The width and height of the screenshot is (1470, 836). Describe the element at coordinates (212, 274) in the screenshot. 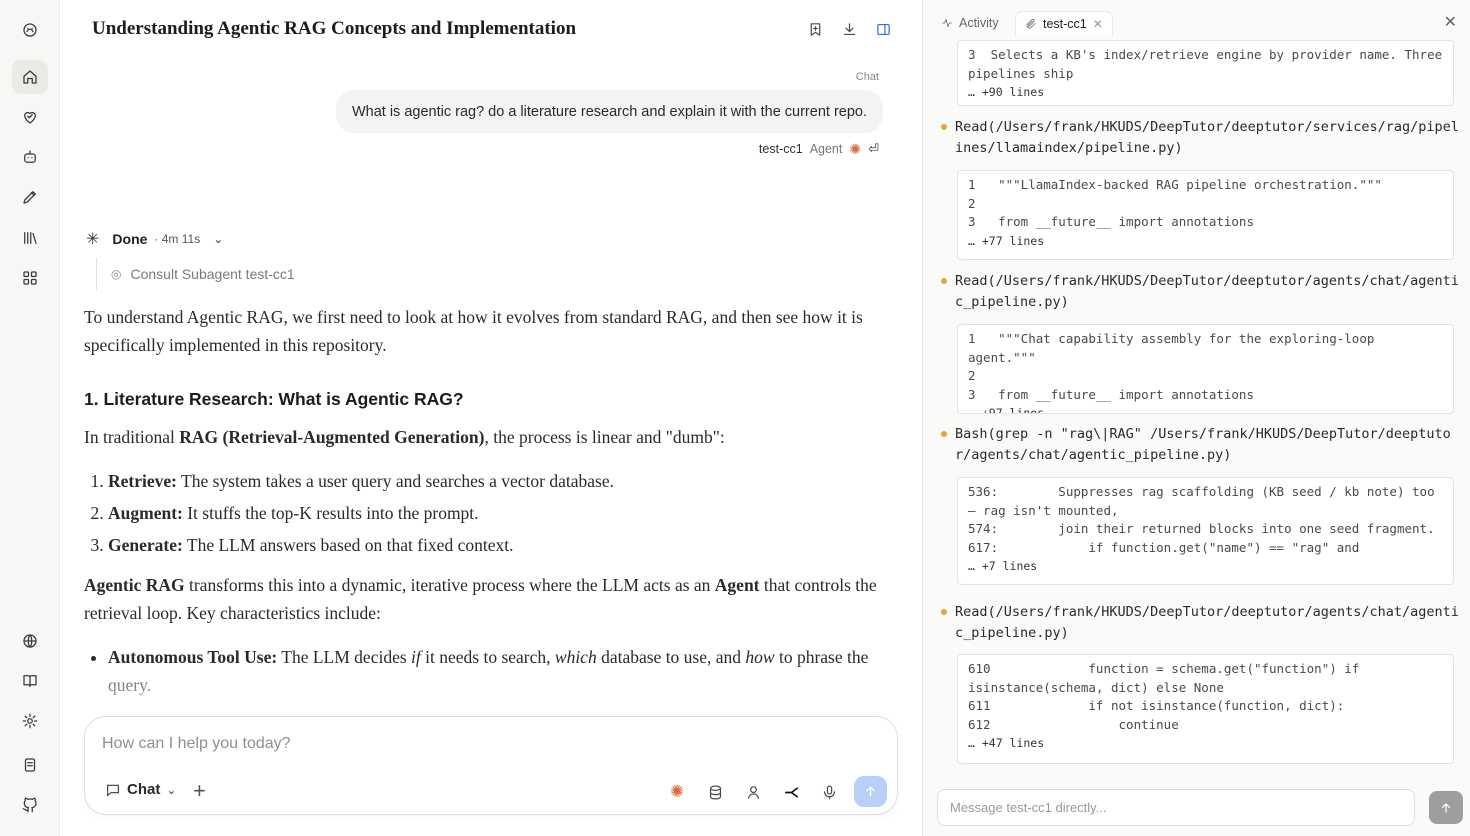

I see `subagent-label: Consult Subagent test-cc1` at that location.